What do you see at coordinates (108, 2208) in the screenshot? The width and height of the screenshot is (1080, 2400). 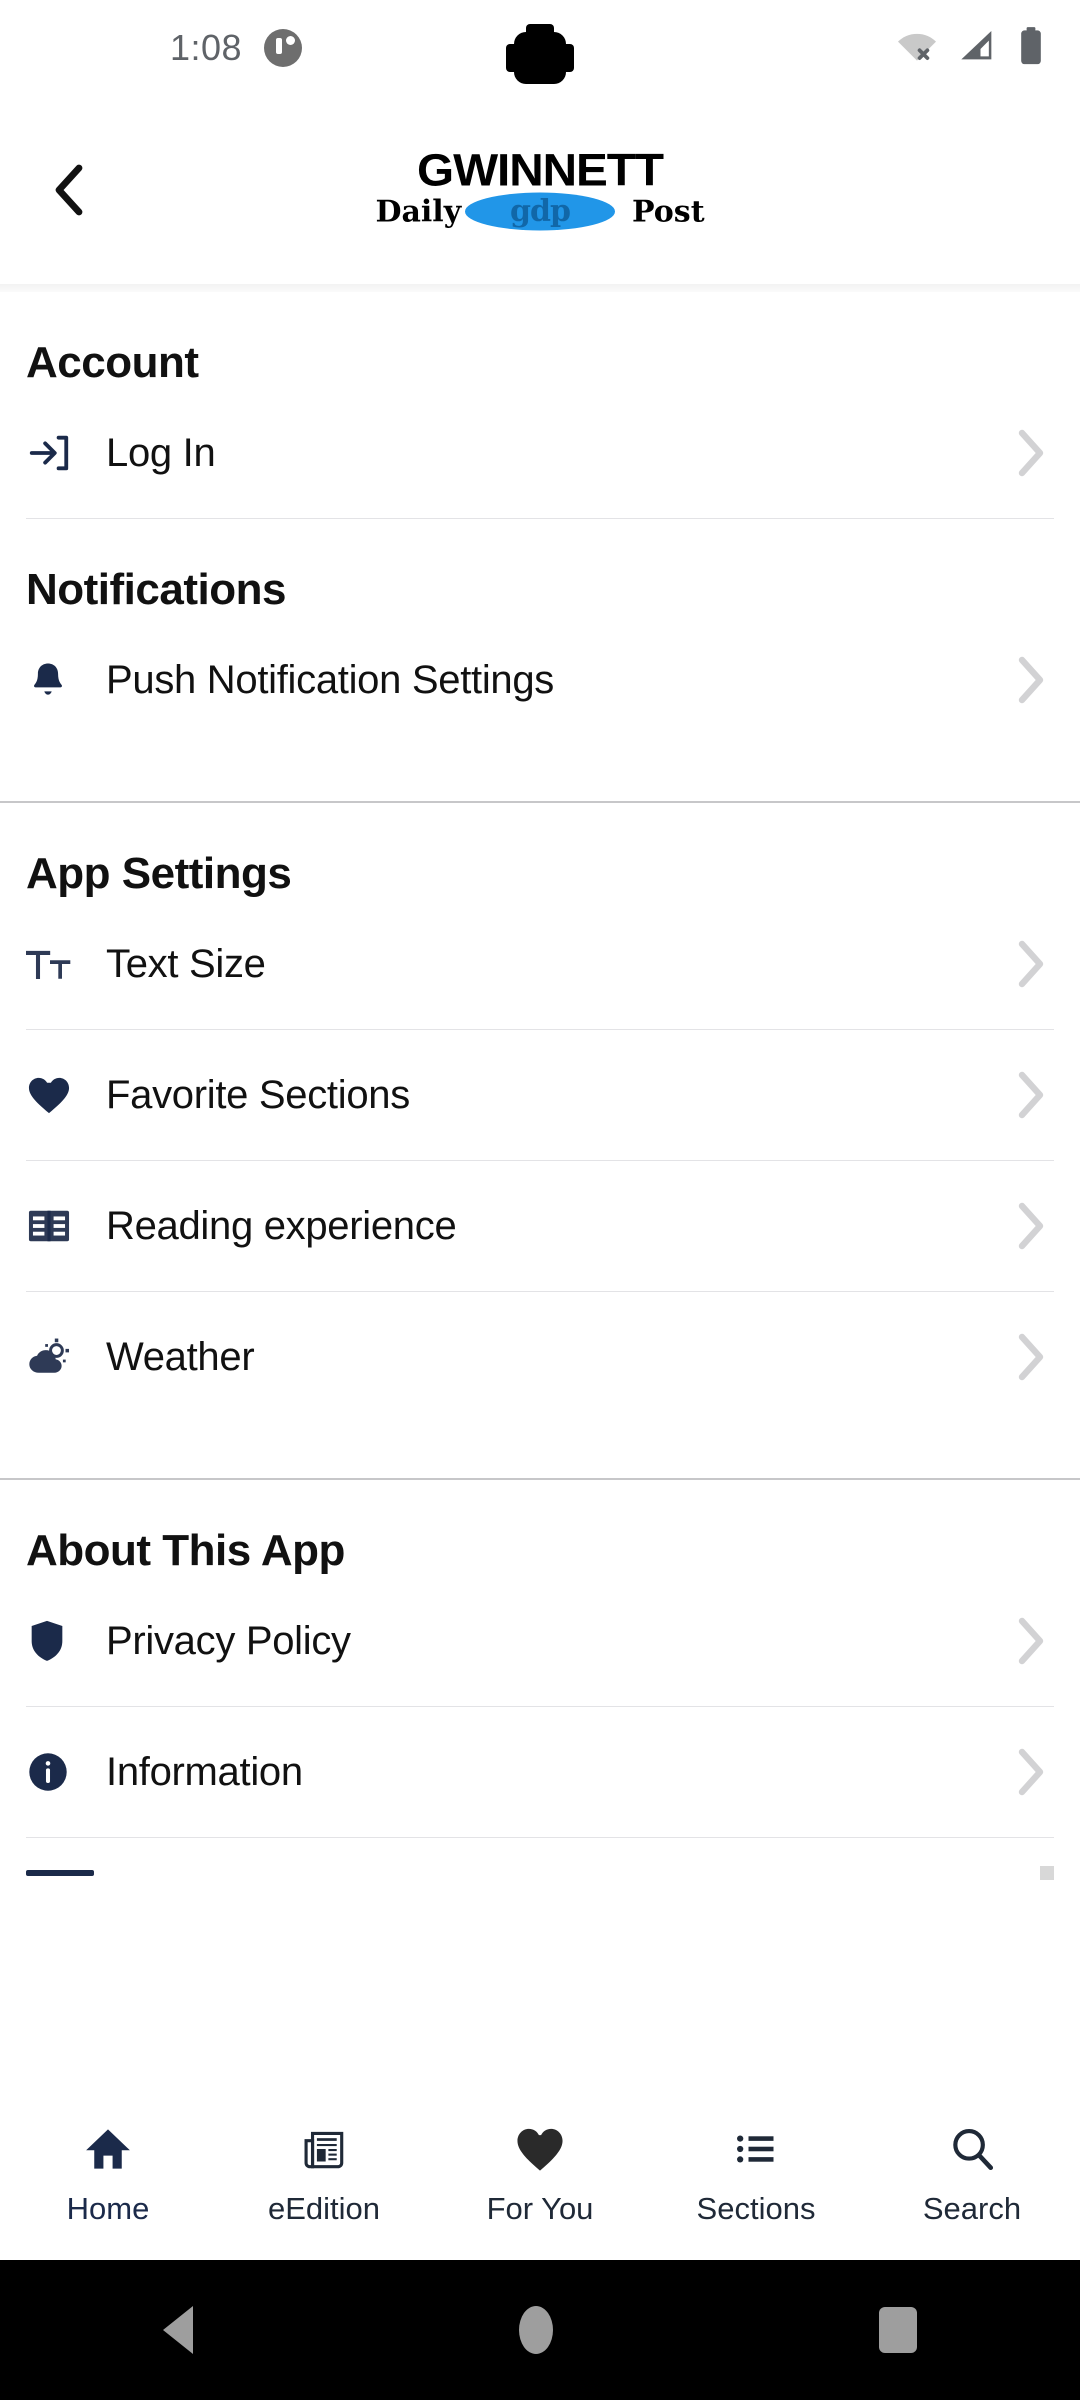 I see `tab-label: Home` at bounding box center [108, 2208].